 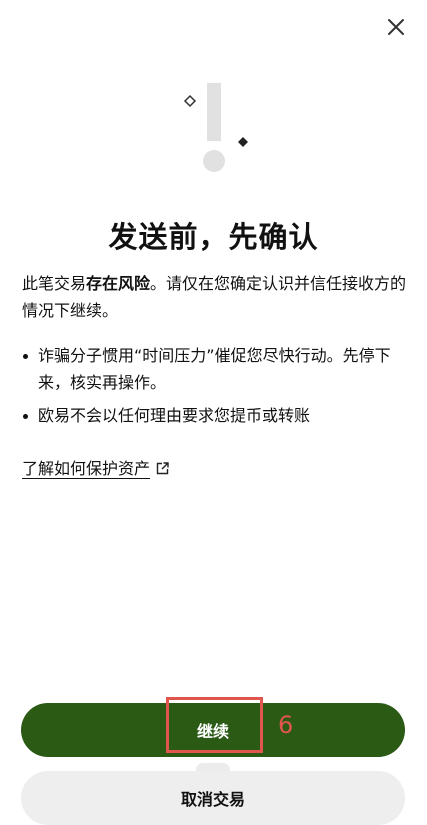 What do you see at coordinates (118, 283) in the screenshot?
I see `intro-emphasis: 存在风险` at bounding box center [118, 283].